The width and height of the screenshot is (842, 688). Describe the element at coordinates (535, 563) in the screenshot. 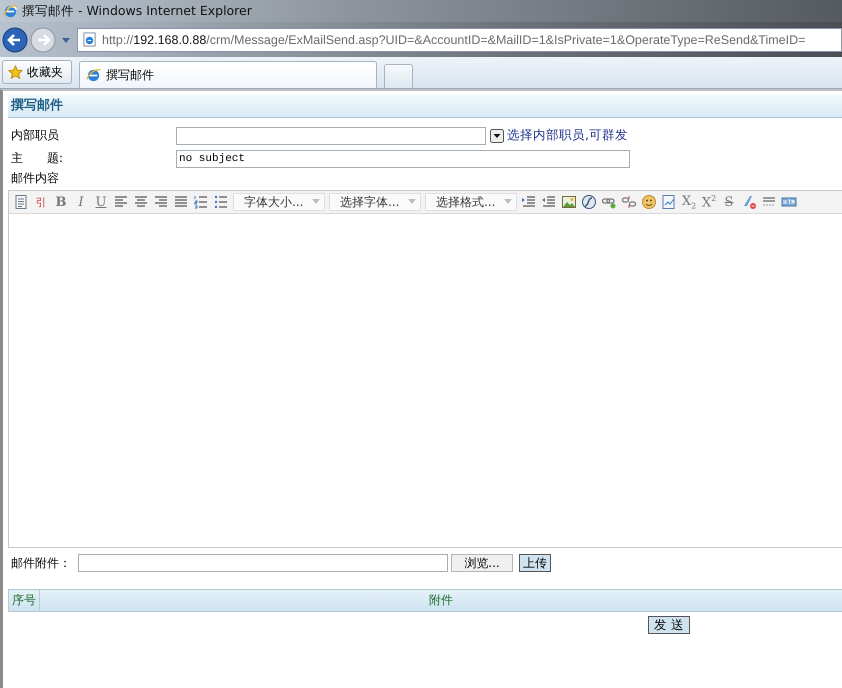

I see `upload-button: 上传` at that location.